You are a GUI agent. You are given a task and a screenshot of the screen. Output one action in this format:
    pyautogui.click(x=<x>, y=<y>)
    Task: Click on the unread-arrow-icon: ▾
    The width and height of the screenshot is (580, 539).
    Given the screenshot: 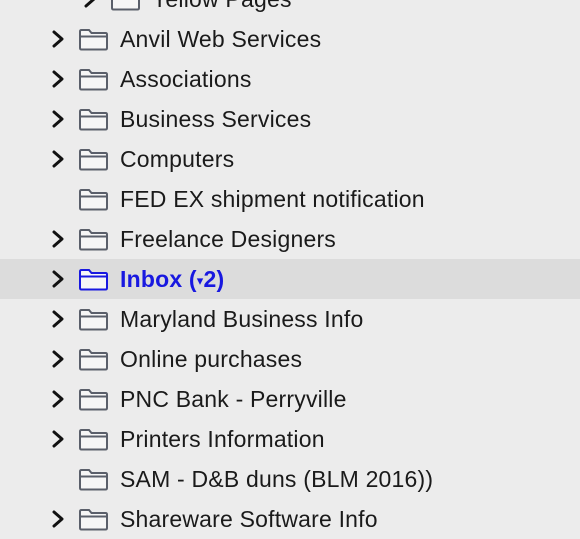 What is the action you would take?
    pyautogui.click(x=200, y=280)
    